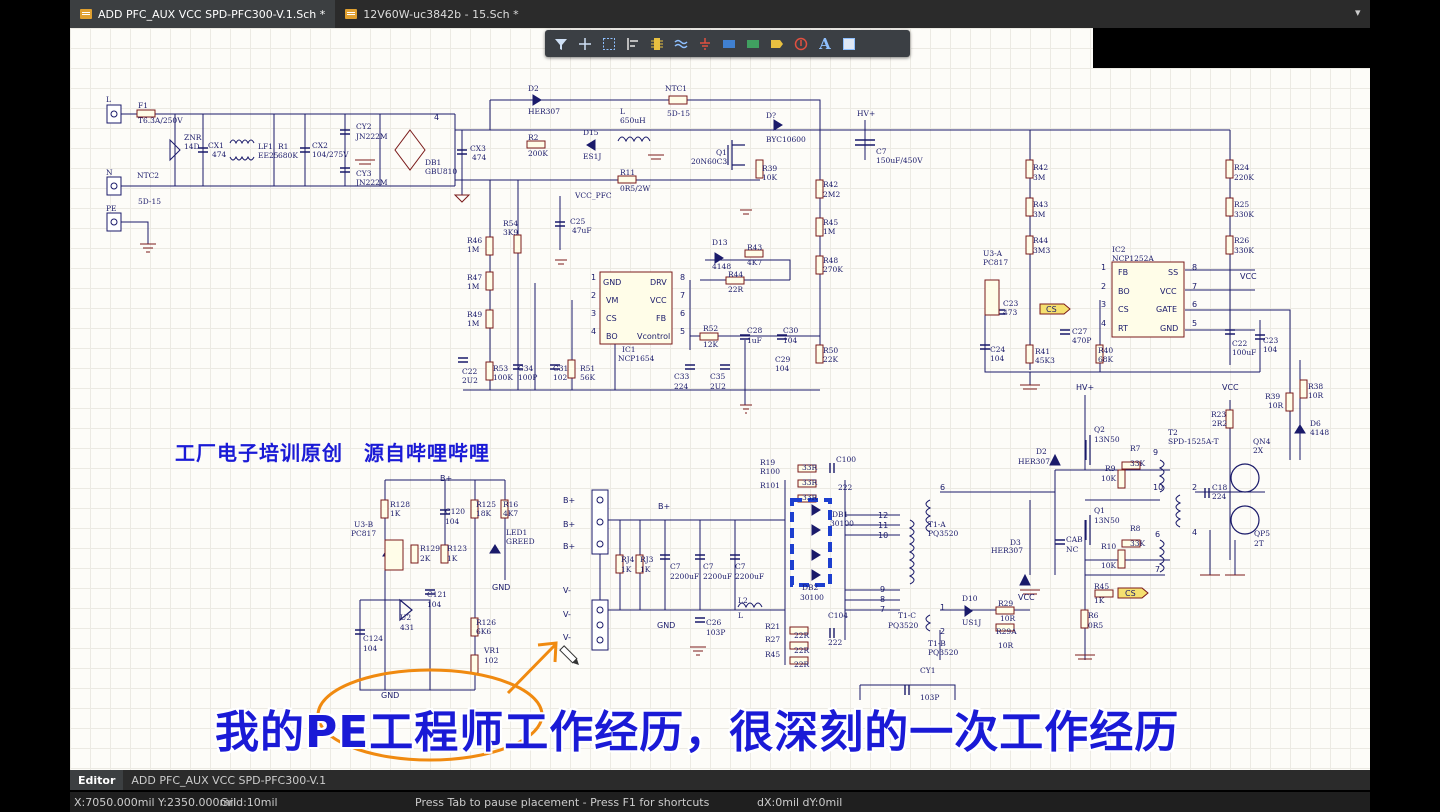 The width and height of the screenshot is (1440, 812). Describe the element at coordinates (249, 802) in the screenshot. I see `grid-size: Grid:10mil` at that location.